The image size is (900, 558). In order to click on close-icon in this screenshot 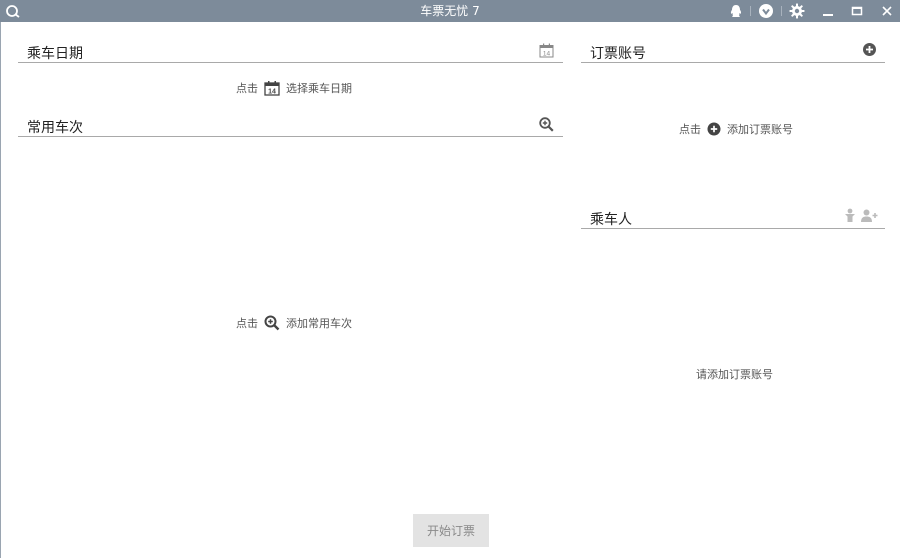, I will do `click(887, 11)`.